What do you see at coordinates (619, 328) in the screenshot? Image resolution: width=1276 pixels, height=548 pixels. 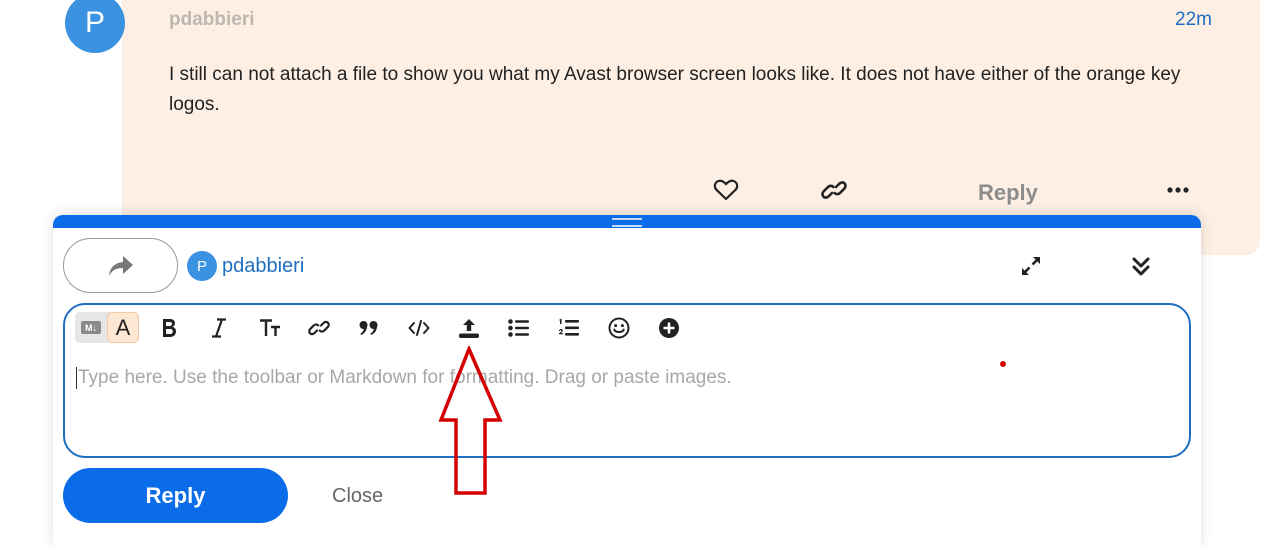 I see `emoji-icon` at bounding box center [619, 328].